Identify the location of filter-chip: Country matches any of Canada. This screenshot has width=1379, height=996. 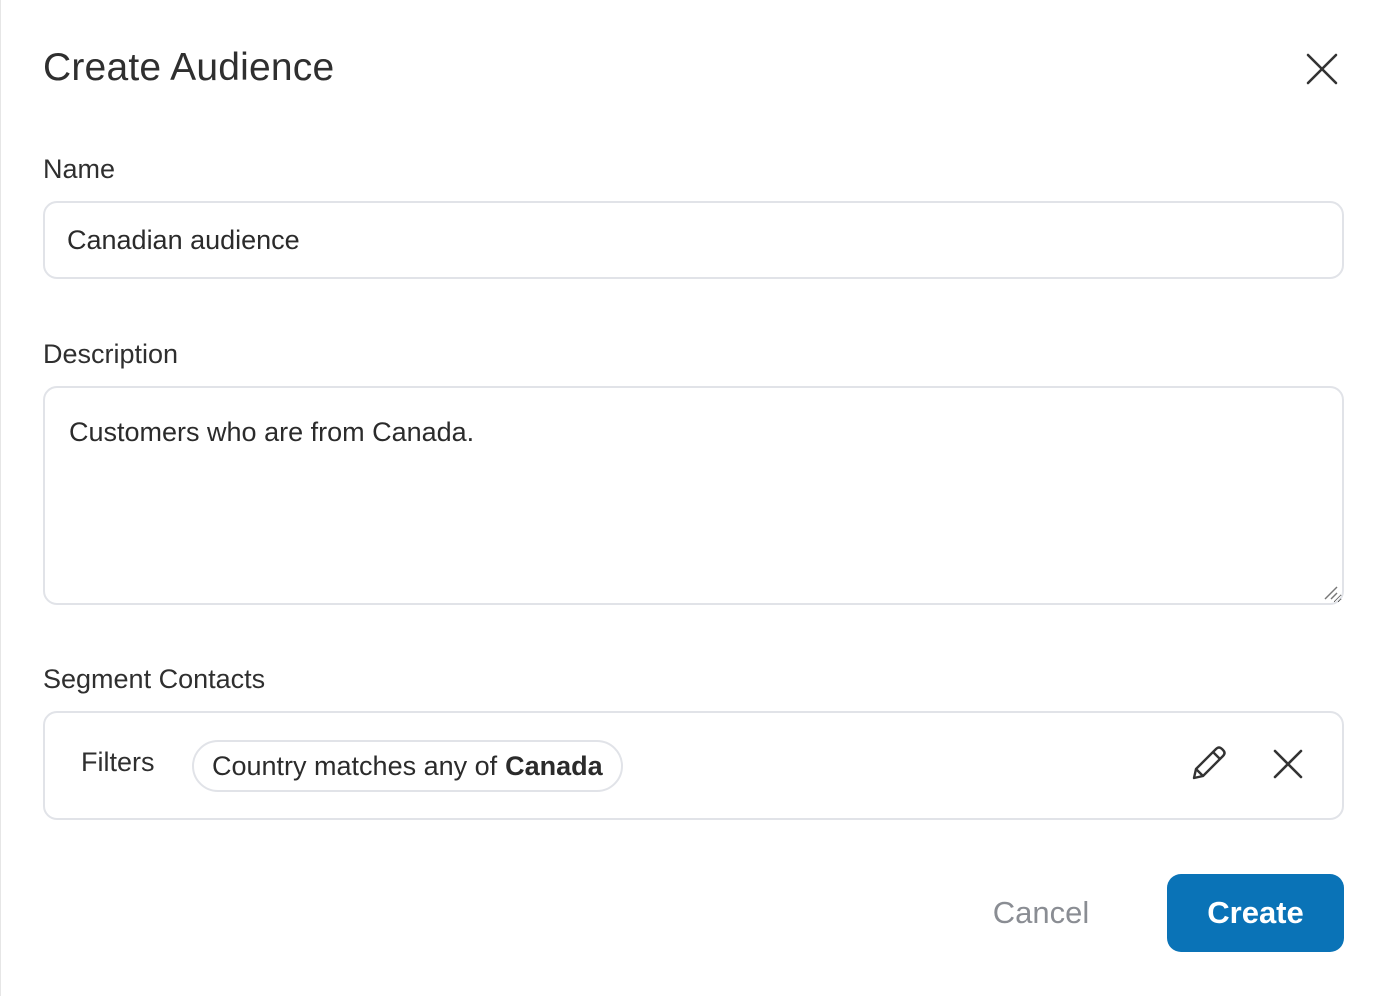
(407, 766).